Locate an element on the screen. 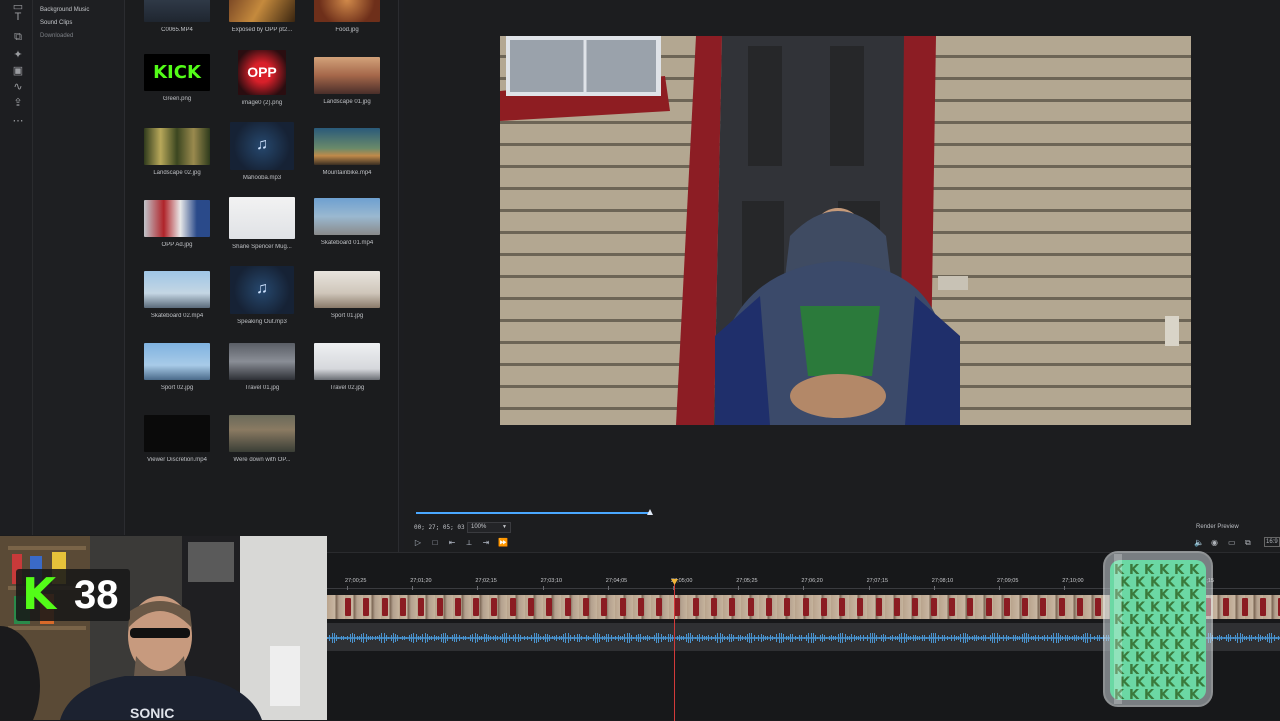 The image size is (1280, 721). playhead is located at coordinates (674, 650).